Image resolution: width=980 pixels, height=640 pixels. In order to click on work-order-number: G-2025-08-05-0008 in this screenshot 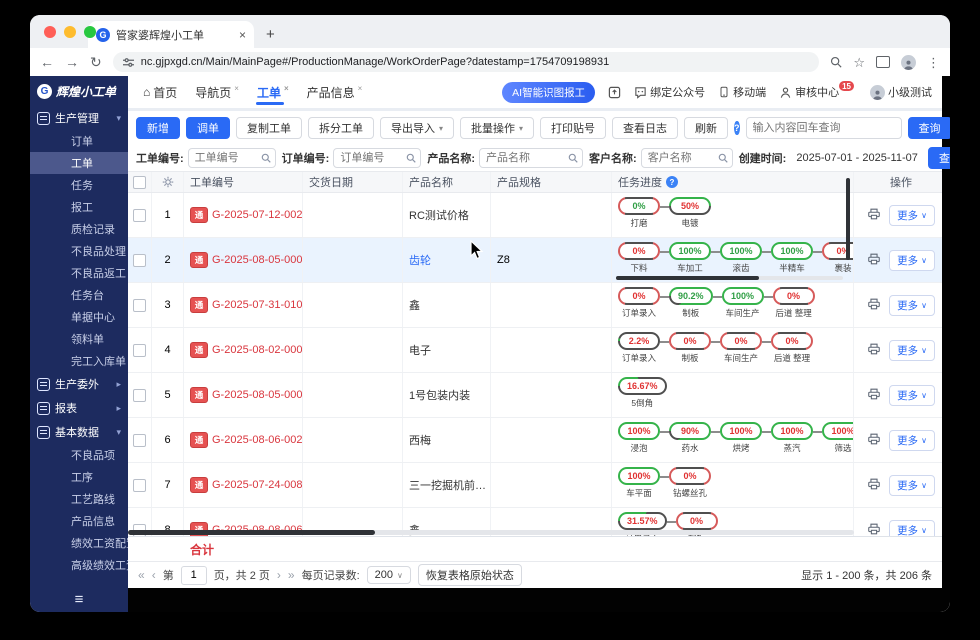, I will do `click(257, 395)`.